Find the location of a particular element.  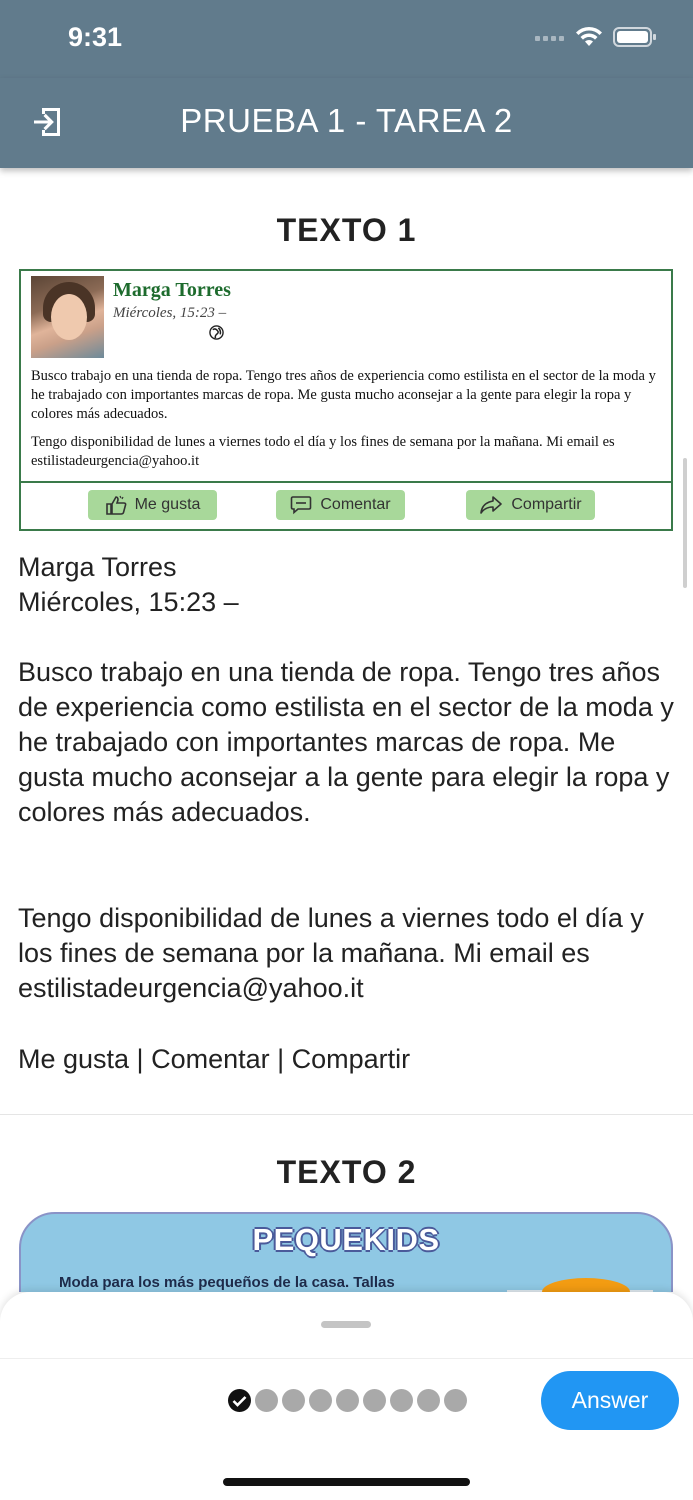

check-icon is located at coordinates (239, 1401).